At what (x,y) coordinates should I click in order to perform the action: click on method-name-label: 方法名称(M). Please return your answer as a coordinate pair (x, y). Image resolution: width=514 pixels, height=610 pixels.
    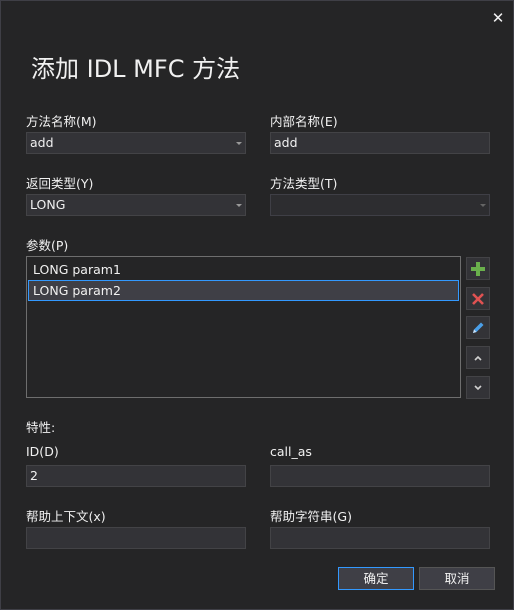
    Looking at the image, I should click on (61, 121).